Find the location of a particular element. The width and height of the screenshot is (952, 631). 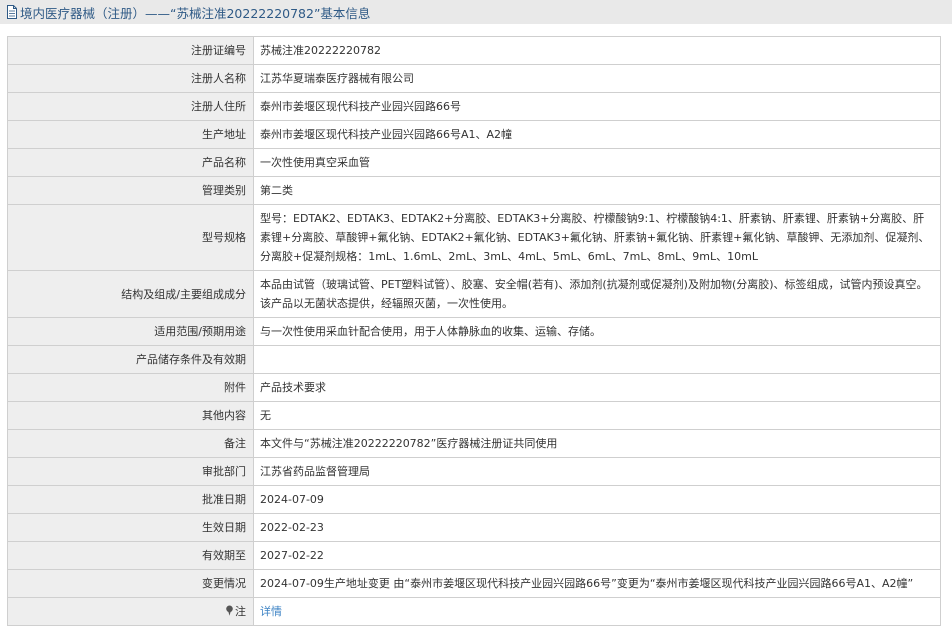

field-value: 2027-02-22 is located at coordinates (597, 555).